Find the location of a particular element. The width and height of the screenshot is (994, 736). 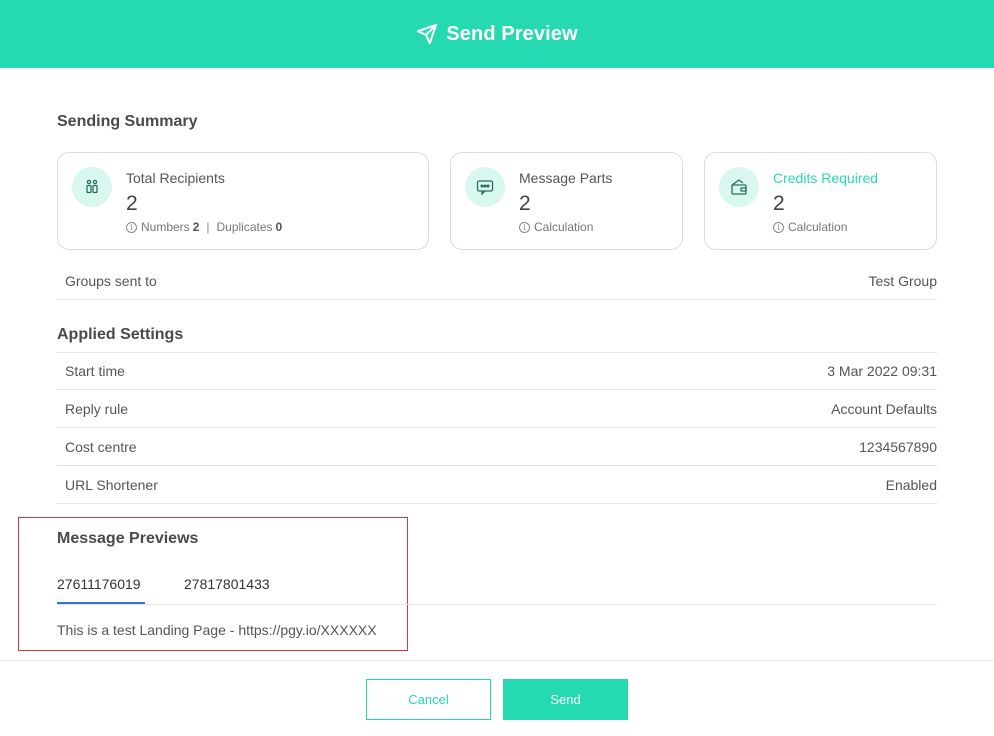

credits-required-label: Credits Required is located at coordinates (826, 178).